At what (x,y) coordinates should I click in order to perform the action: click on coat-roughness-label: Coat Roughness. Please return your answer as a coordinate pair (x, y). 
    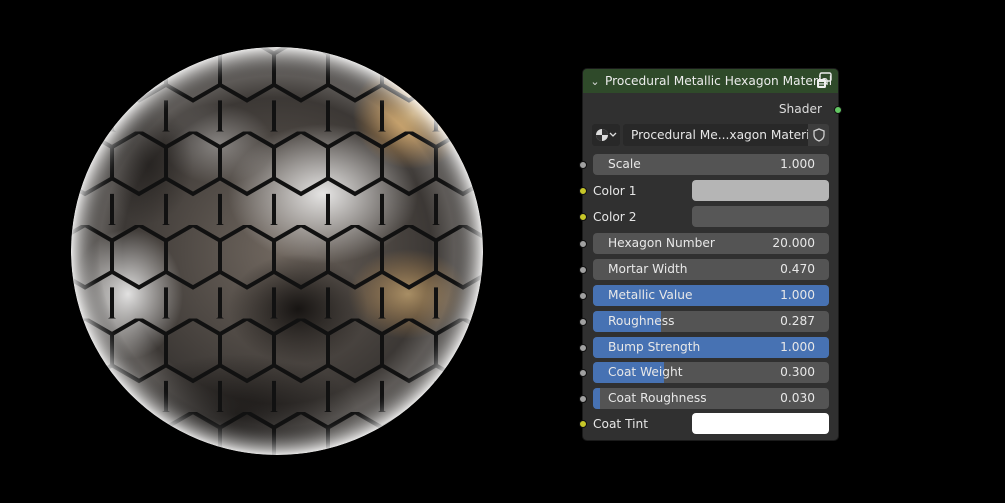
    Looking at the image, I should click on (657, 398).